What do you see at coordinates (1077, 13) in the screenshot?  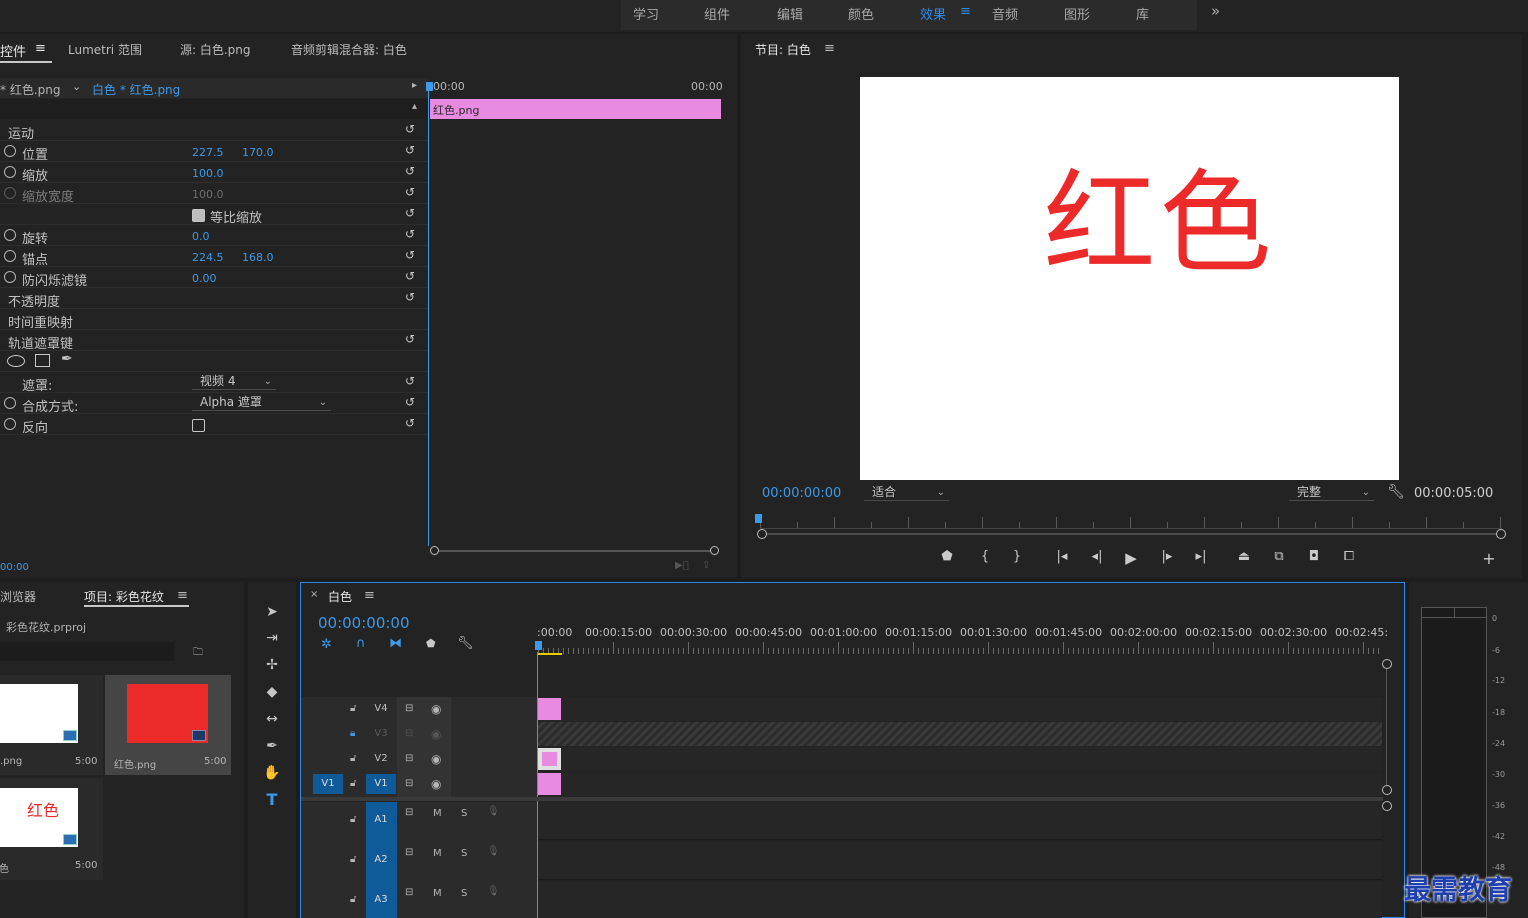 I see `workspace-graphics: 图形` at bounding box center [1077, 13].